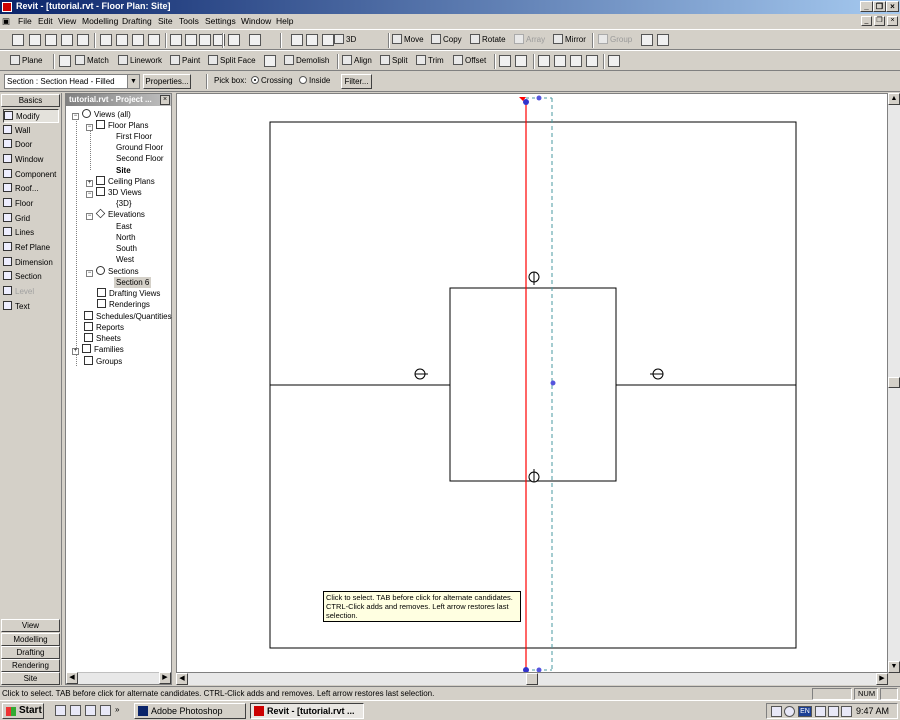 Image resolution: width=900 pixels, height=720 pixels. Describe the element at coordinates (430, 61) in the screenshot. I see `trim-button: Trim` at that location.